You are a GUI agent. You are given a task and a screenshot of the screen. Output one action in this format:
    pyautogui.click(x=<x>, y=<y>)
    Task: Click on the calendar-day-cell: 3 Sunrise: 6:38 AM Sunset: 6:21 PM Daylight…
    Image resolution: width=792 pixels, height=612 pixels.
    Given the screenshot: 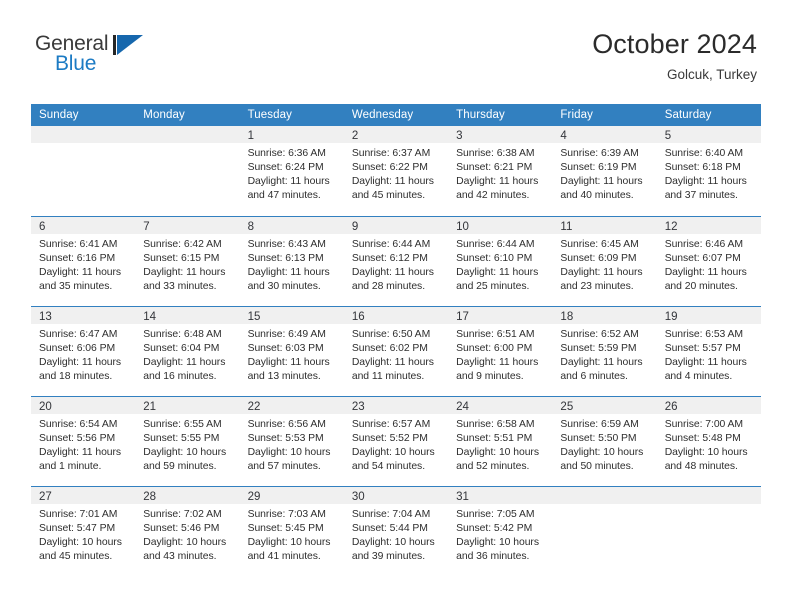 What is the action you would take?
    pyautogui.click(x=500, y=171)
    